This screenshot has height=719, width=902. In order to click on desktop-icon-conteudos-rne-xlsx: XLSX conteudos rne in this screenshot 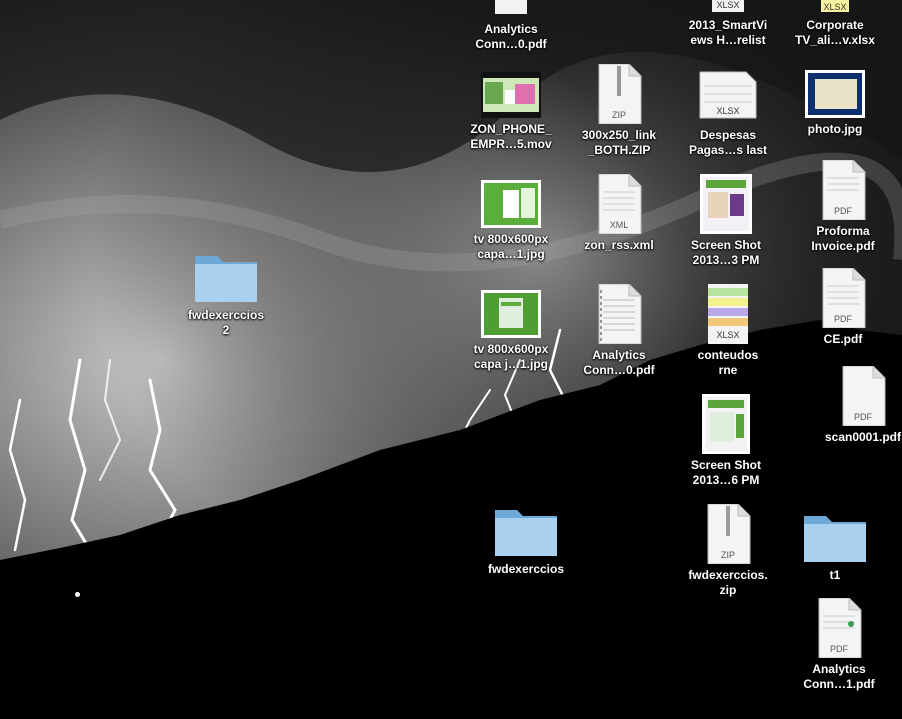, I will do `click(728, 331)`.